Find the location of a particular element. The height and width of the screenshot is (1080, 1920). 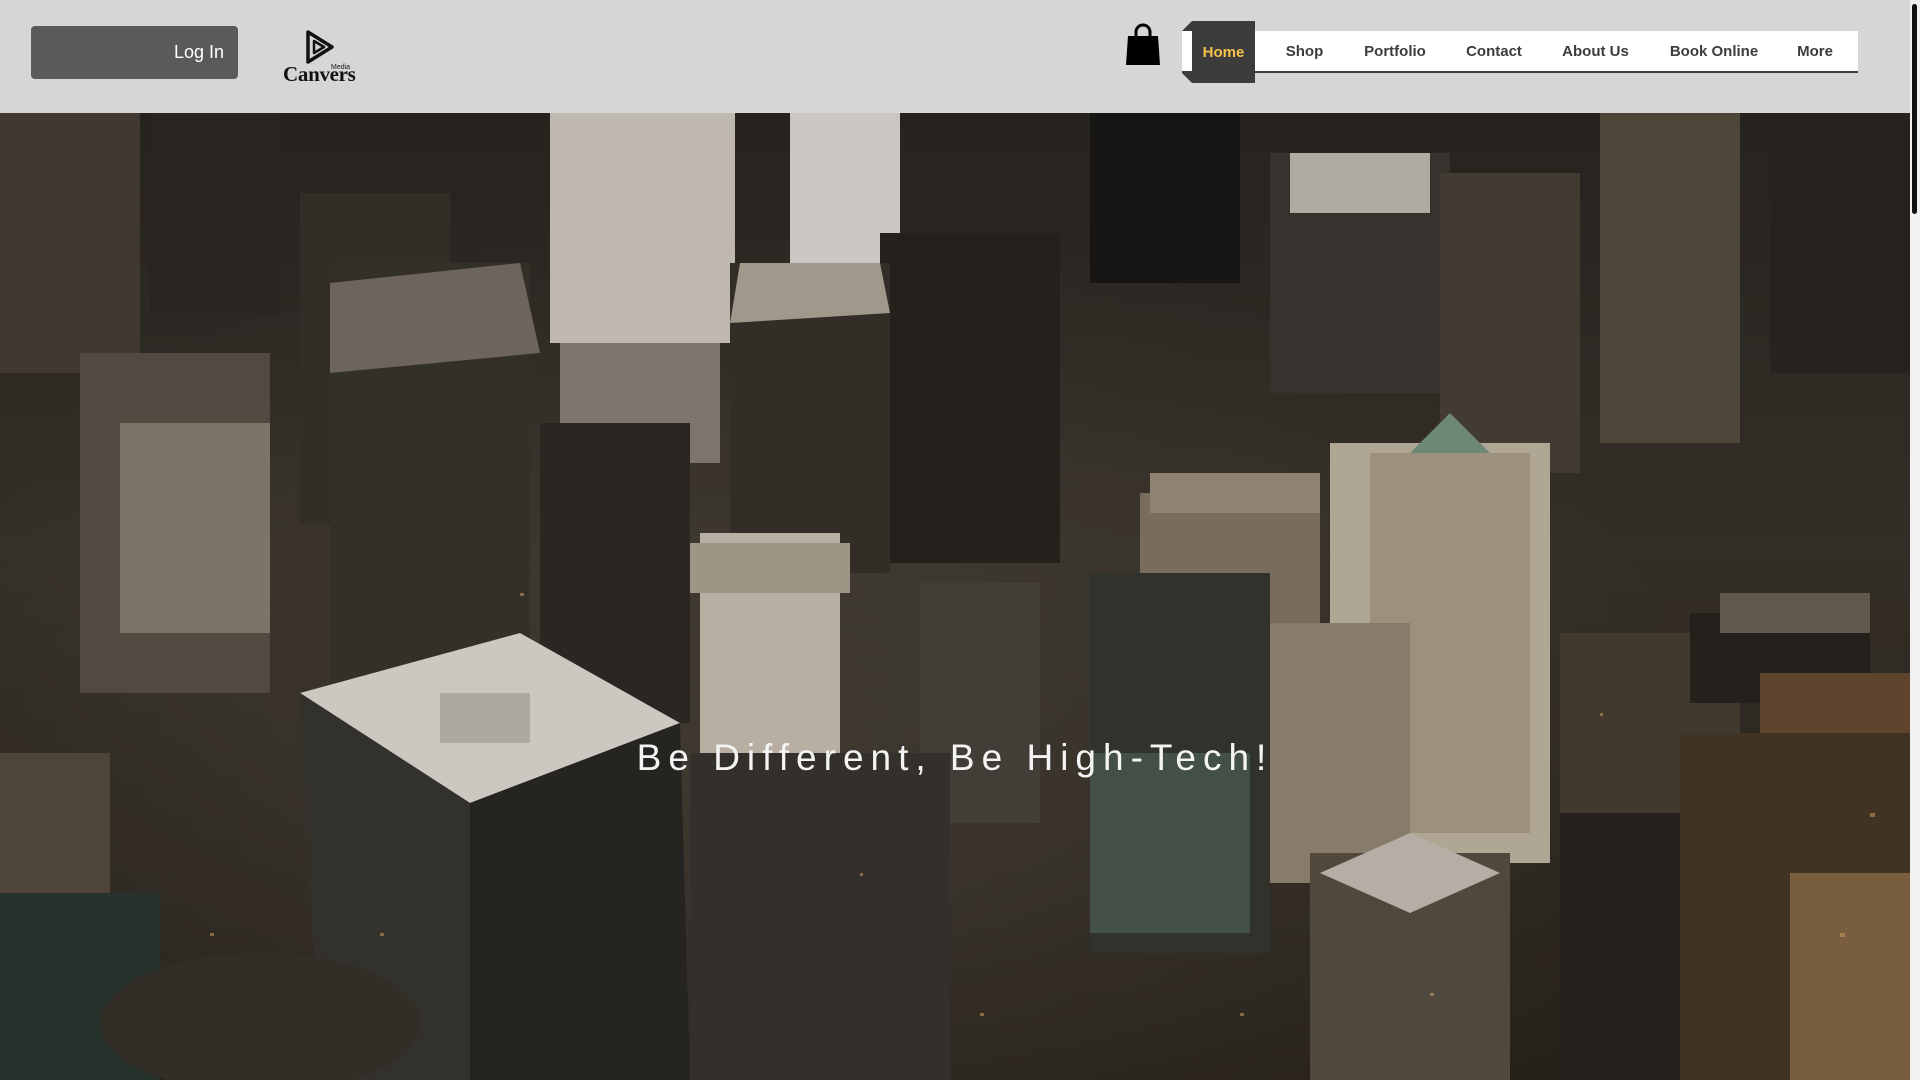

play-logo-icon is located at coordinates (320, 47).